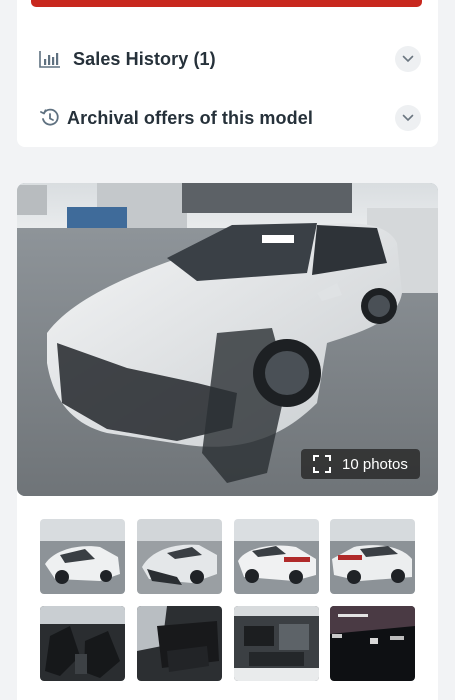  What do you see at coordinates (226, 3) in the screenshot?
I see `action-bar-bottom-edge` at bounding box center [226, 3].